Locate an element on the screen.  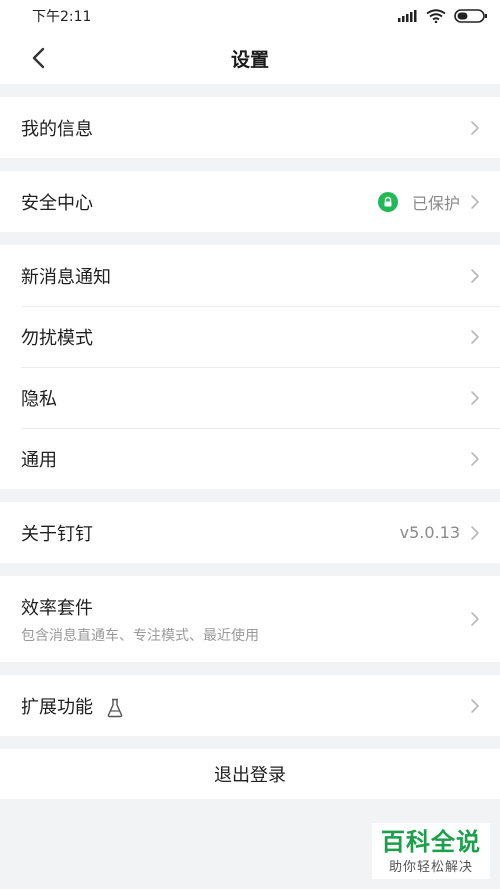
row-subtitle: 包含消息直通车、专注模式、最近使用 is located at coordinates (140, 635).